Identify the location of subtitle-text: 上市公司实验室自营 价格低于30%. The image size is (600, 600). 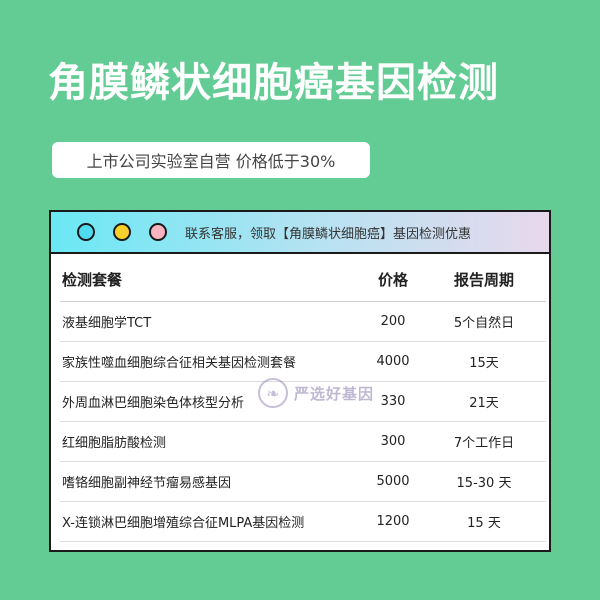
(211, 161).